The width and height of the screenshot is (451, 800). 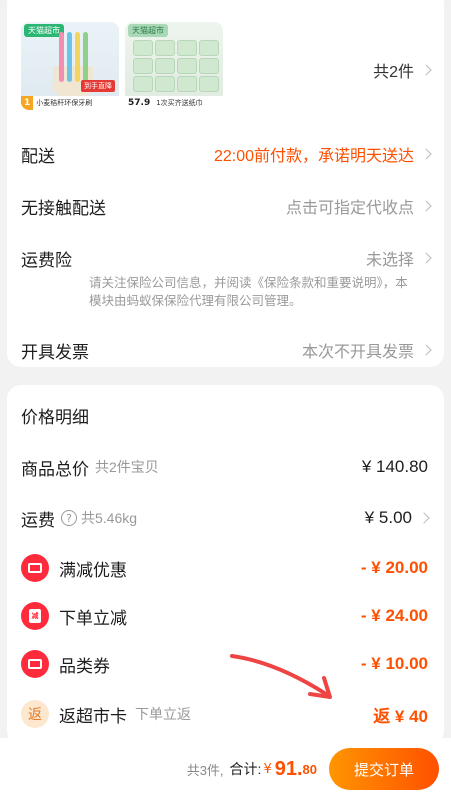 What do you see at coordinates (225, 467) in the screenshot?
I see `goods-total-row: 商品总价 共2件宝贝 ¥ 140.80` at bounding box center [225, 467].